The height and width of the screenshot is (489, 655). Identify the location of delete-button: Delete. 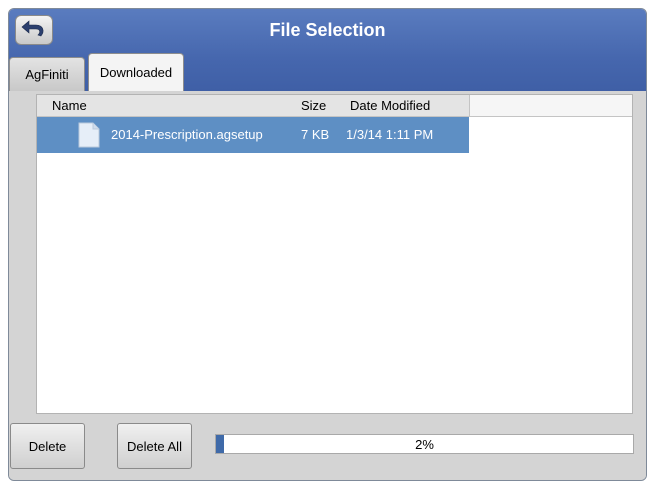
(47, 446).